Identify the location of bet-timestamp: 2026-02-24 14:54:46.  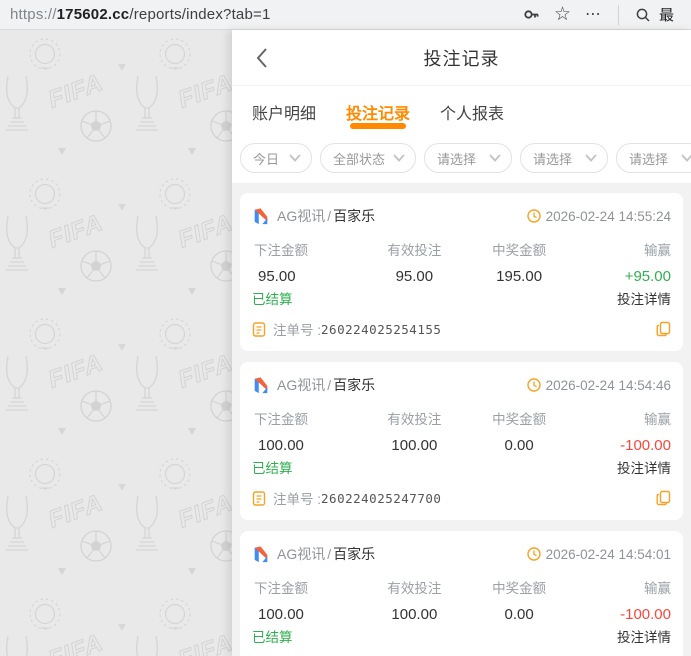
(608, 385).